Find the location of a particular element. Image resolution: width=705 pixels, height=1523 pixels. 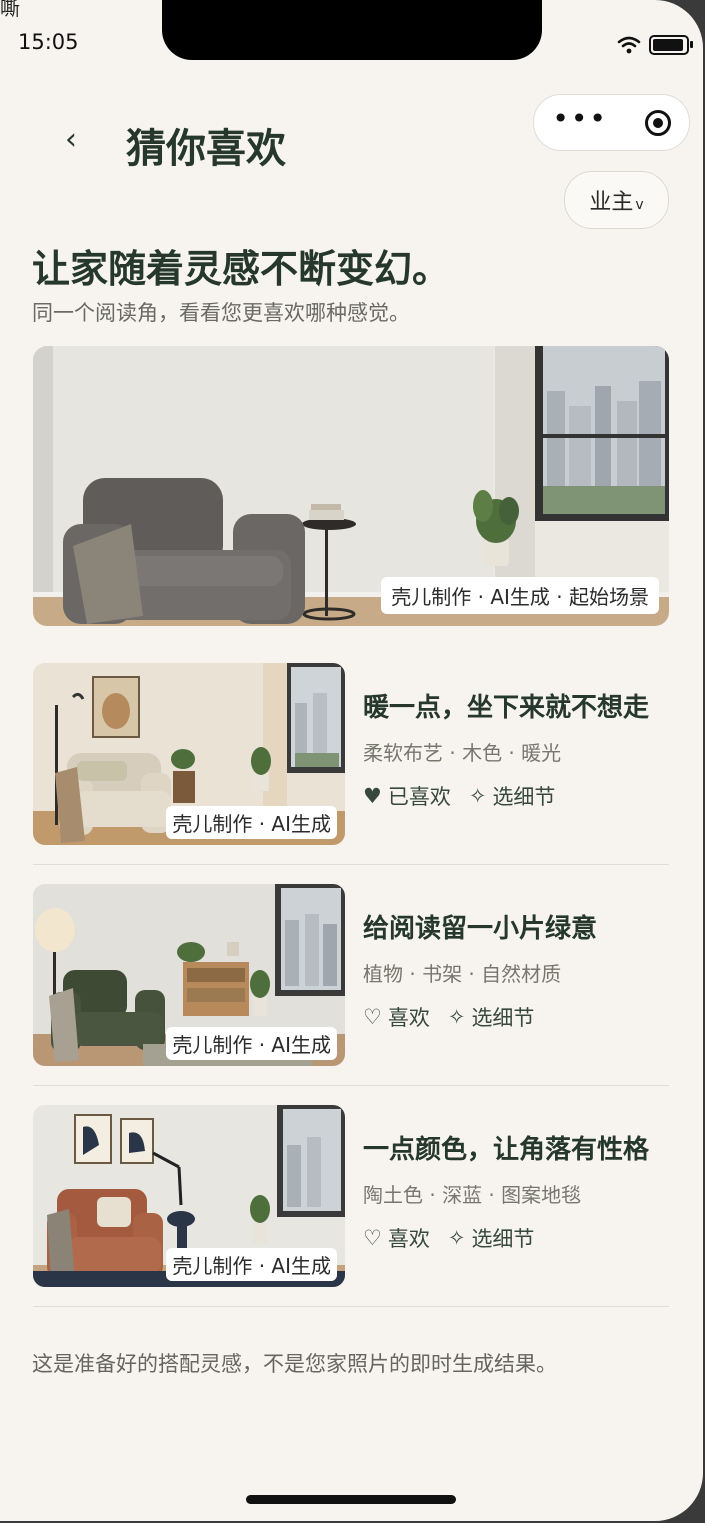

style-card-title: 暖一点，坐下来就不想走 is located at coordinates (506, 708).